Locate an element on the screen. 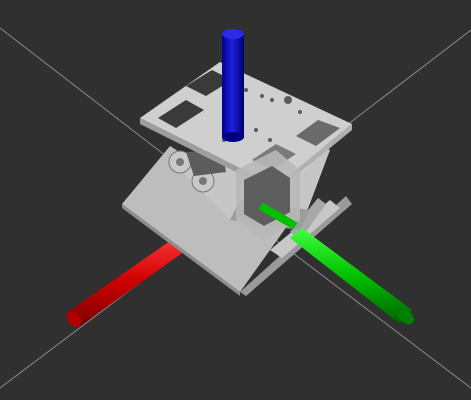  z-axis is located at coordinates (233, 85).